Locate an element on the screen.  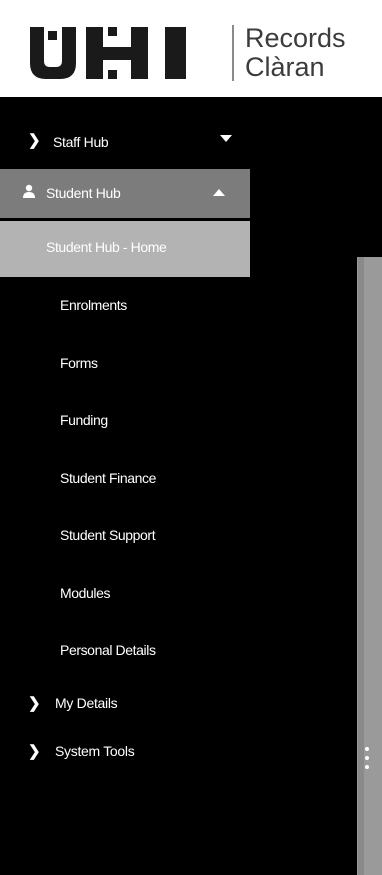
resize-handle is located at coordinates (367, 760).